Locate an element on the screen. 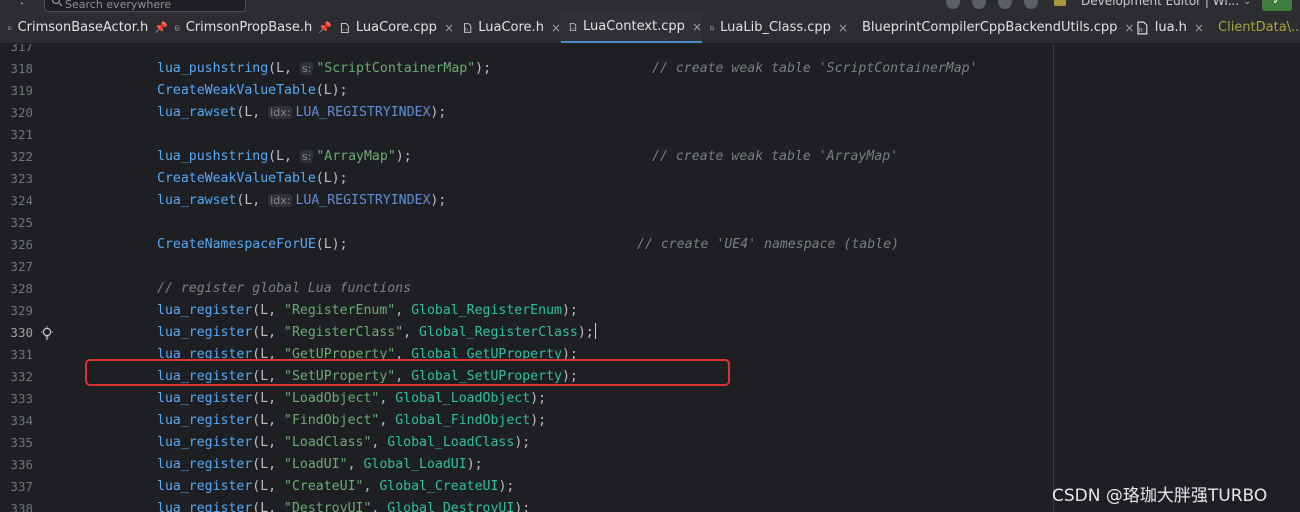 The image size is (1300, 512). code-line: 325 is located at coordinates (650, 223).